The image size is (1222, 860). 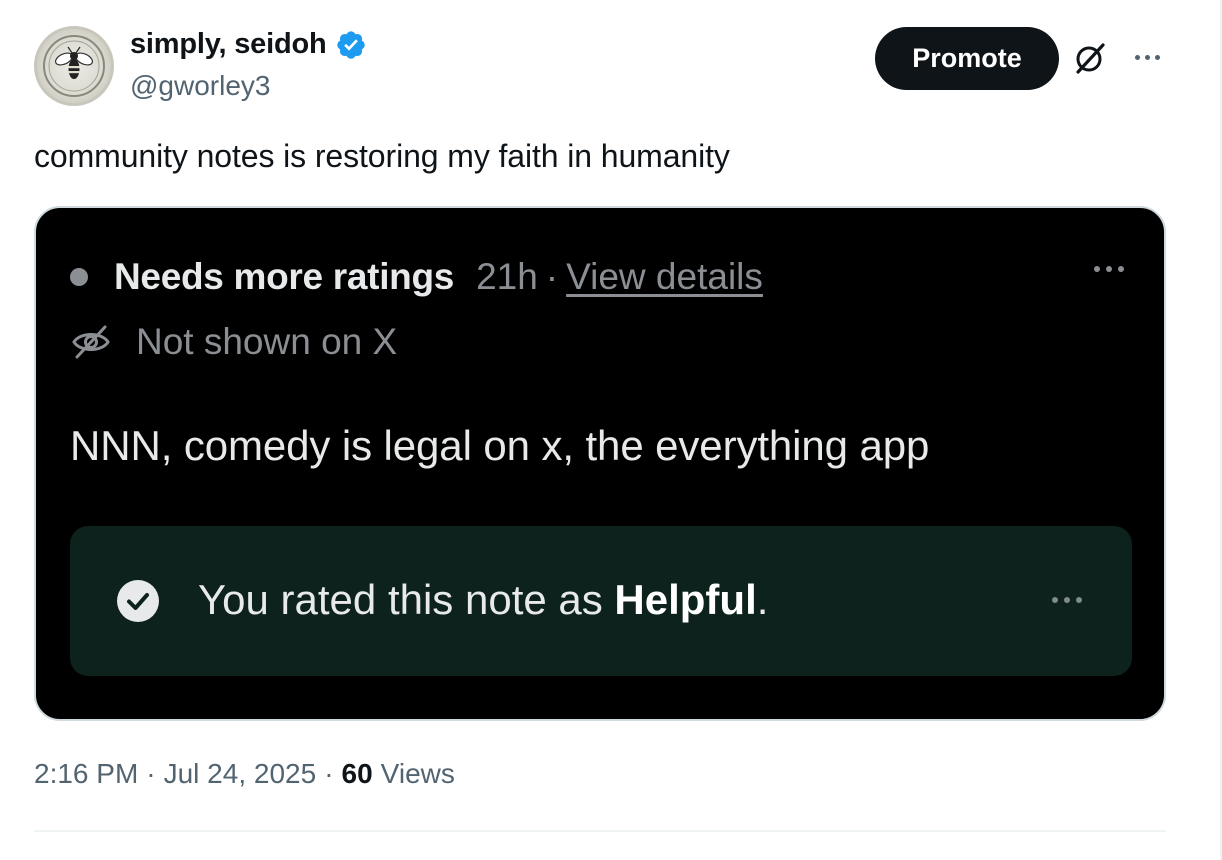 What do you see at coordinates (267, 341) in the screenshot?
I see `visibility-label: Not shown on X` at bounding box center [267, 341].